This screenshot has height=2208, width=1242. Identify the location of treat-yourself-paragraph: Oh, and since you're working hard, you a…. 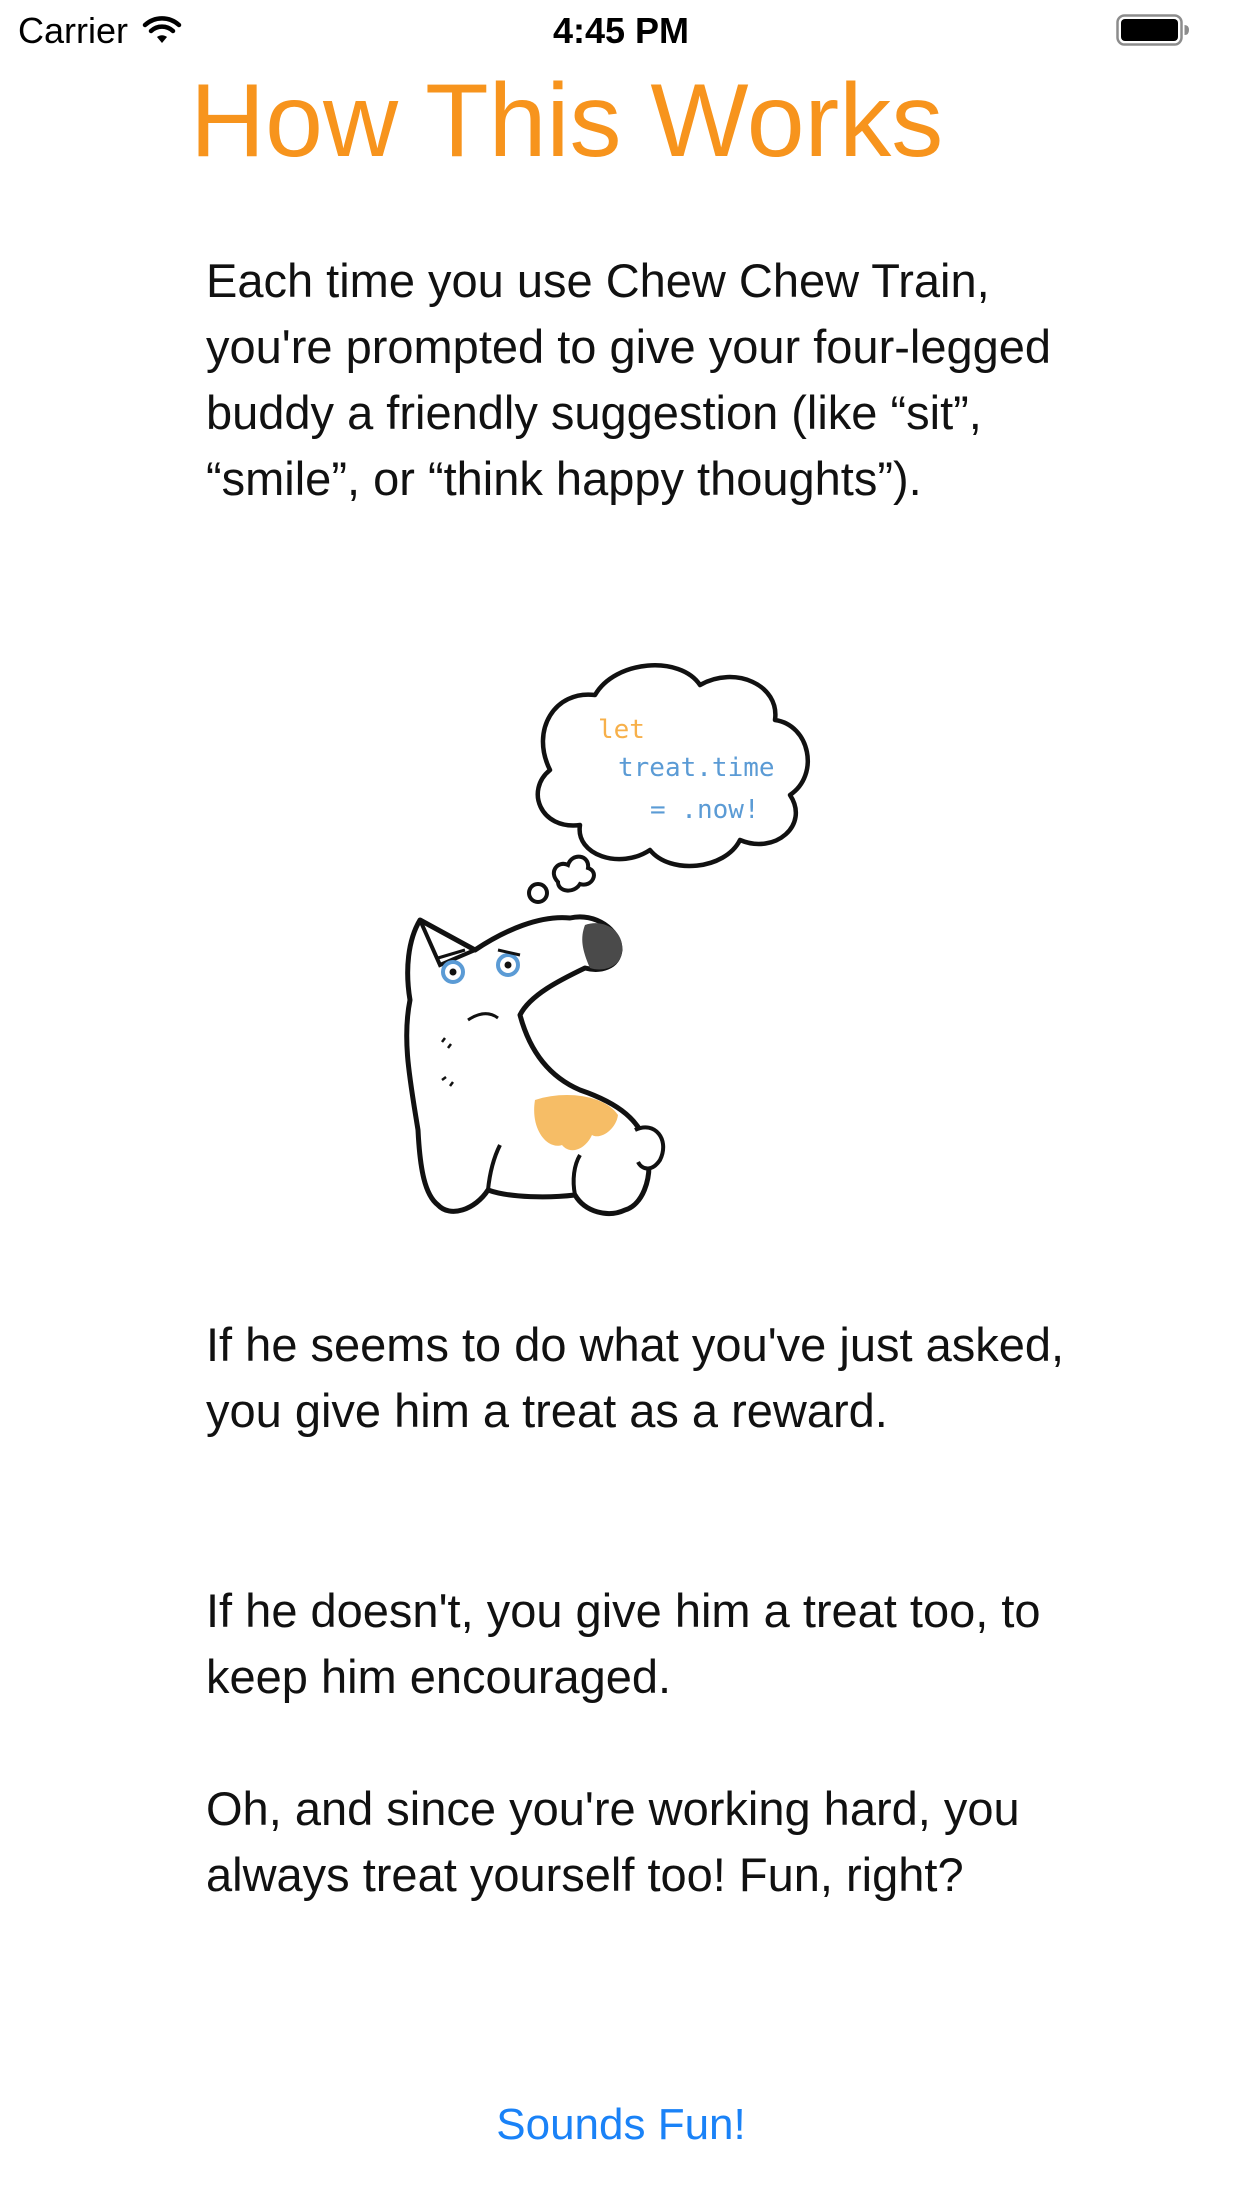
(613, 1841).